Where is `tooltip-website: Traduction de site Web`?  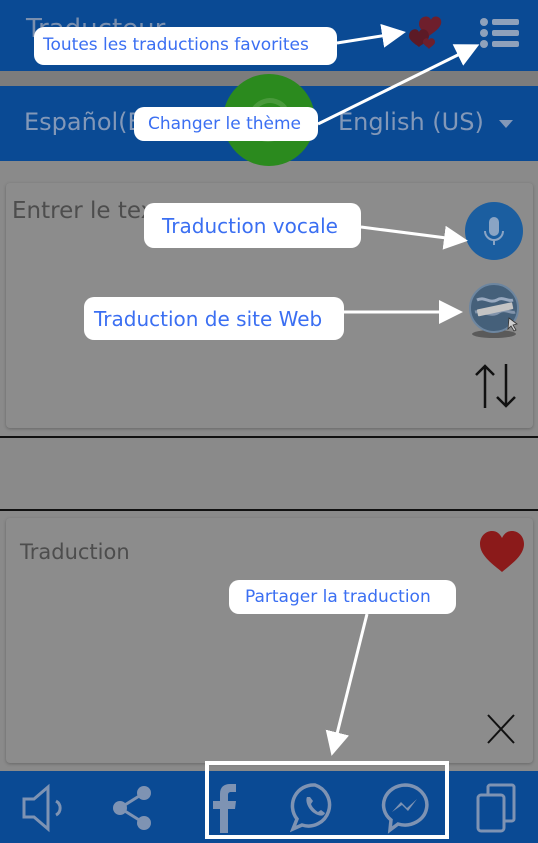
tooltip-website: Traduction de site Web is located at coordinates (214, 318).